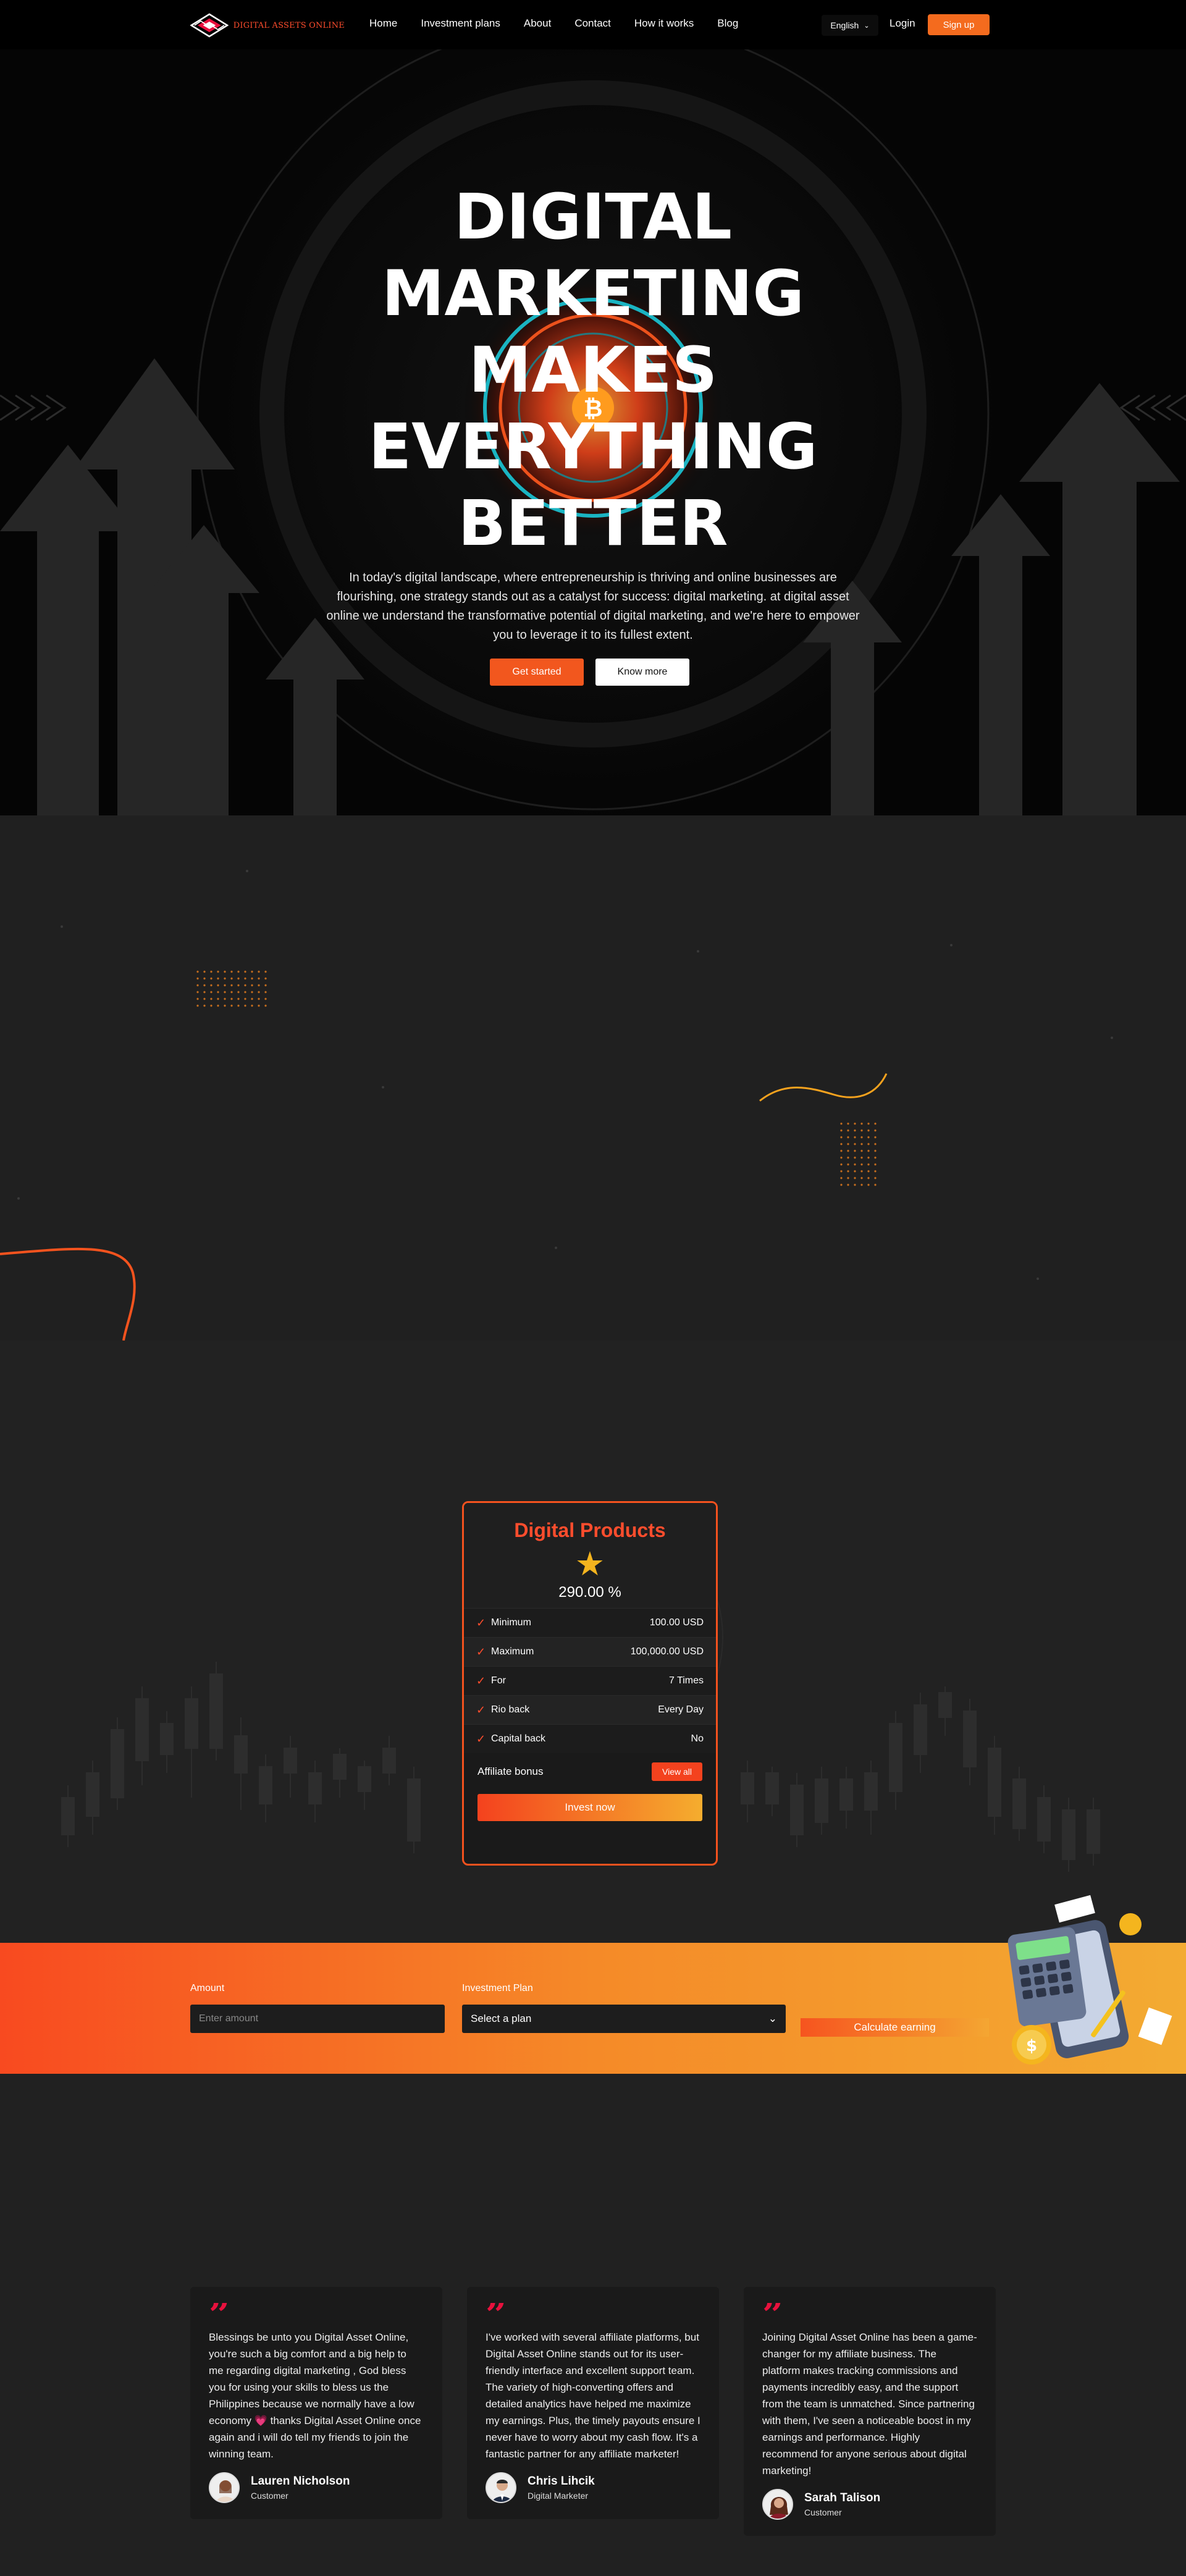  Describe the element at coordinates (664, 23) in the screenshot. I see `nav-how-it-works: How it works` at that location.